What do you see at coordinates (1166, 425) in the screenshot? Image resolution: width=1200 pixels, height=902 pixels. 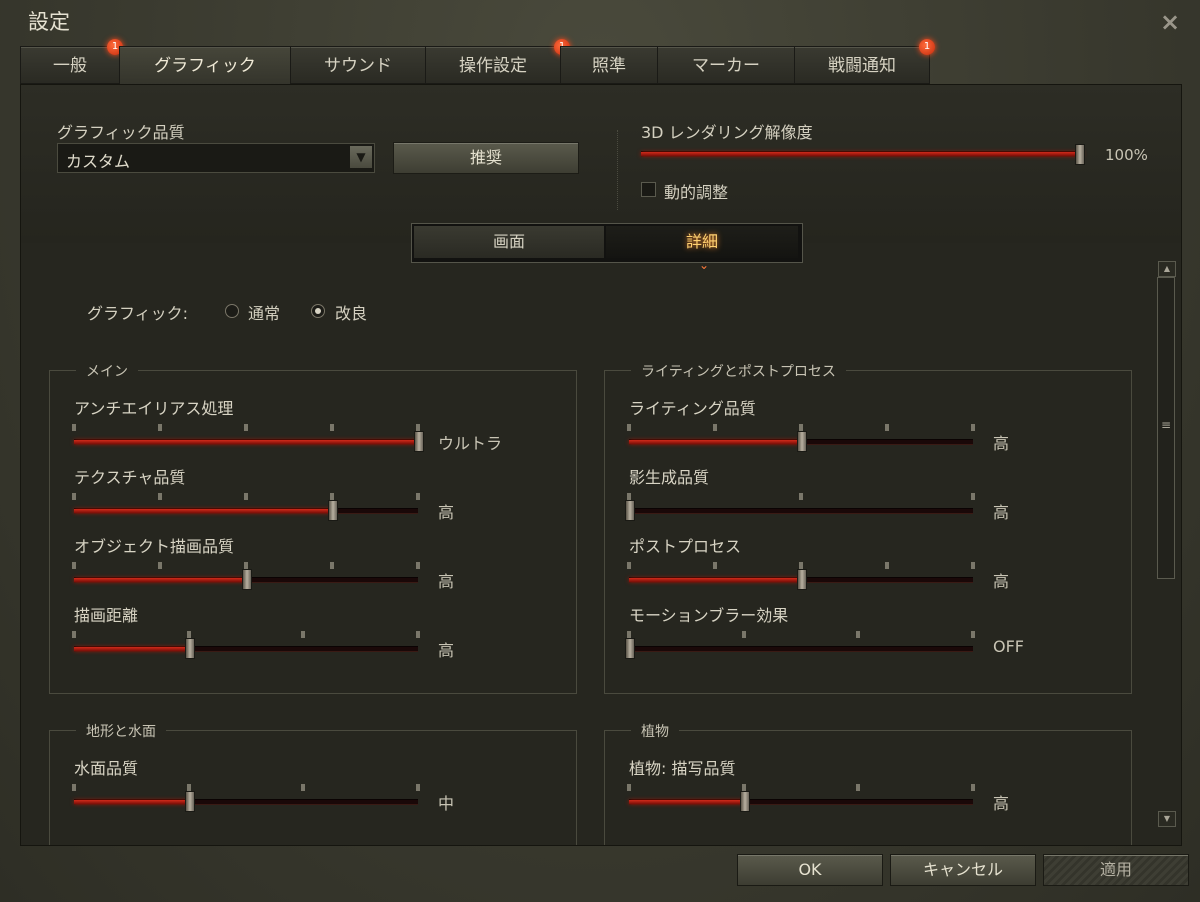 I see `grip-icon: ≡` at bounding box center [1166, 425].